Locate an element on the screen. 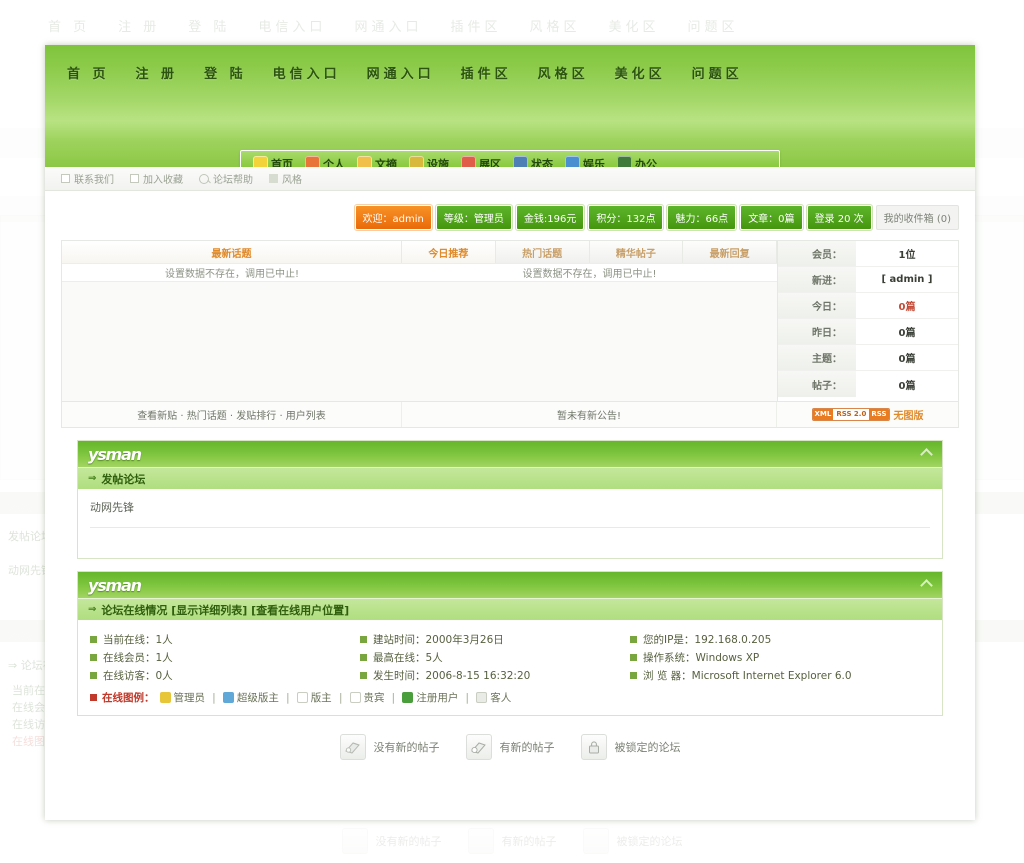  tab-featured-posts: 精华帖子 is located at coordinates (636, 252).